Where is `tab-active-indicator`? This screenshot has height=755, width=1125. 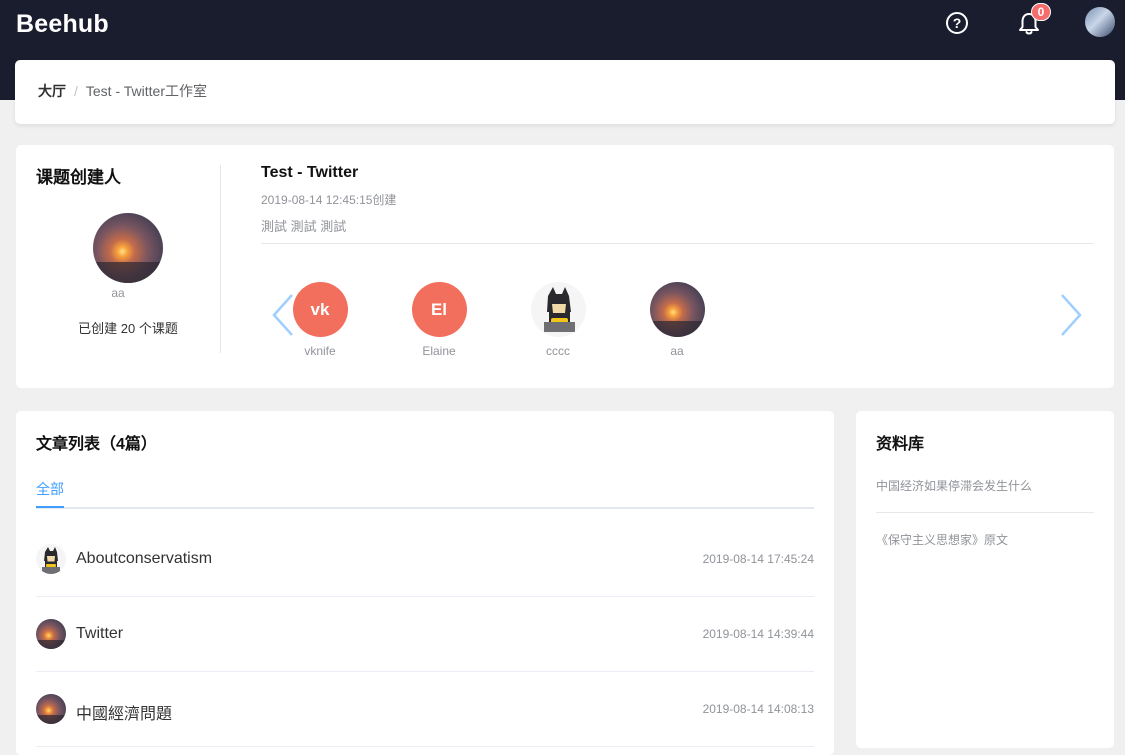
tab-active-indicator is located at coordinates (50, 507).